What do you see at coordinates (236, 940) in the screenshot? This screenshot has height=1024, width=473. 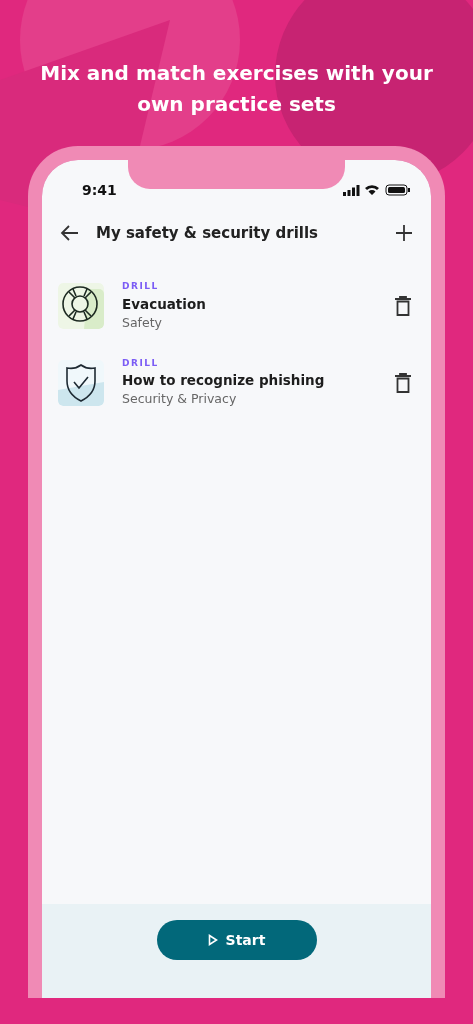 I see `start-button: Start` at bounding box center [236, 940].